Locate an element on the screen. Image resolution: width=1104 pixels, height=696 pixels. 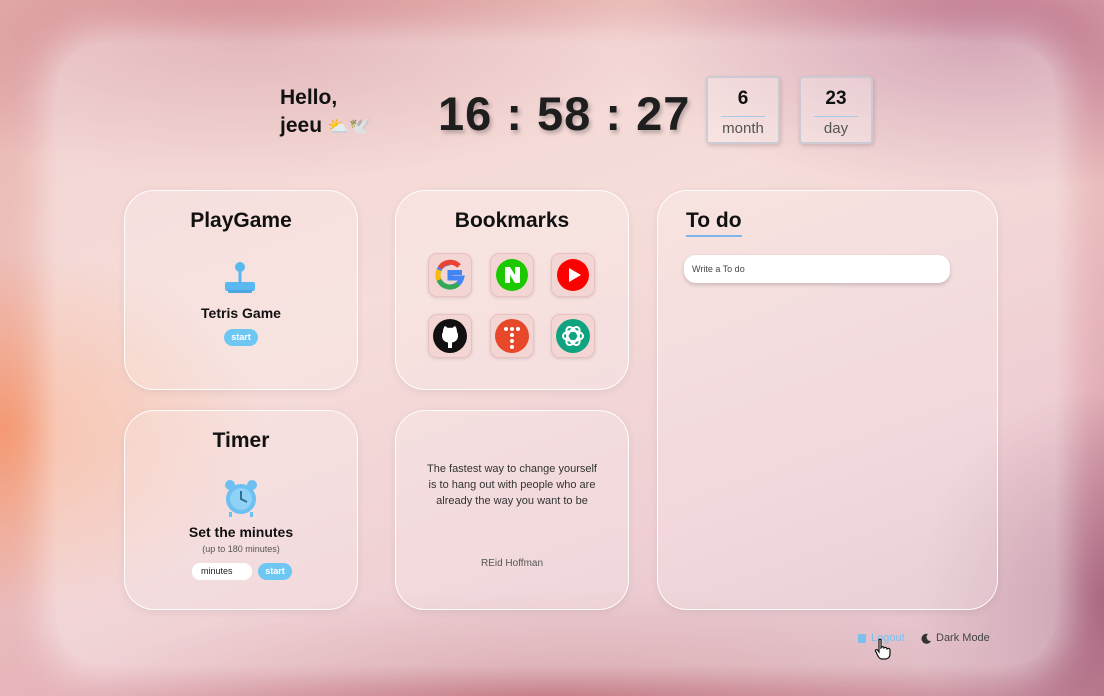
bookmark-chatgpt is located at coordinates (573, 336).